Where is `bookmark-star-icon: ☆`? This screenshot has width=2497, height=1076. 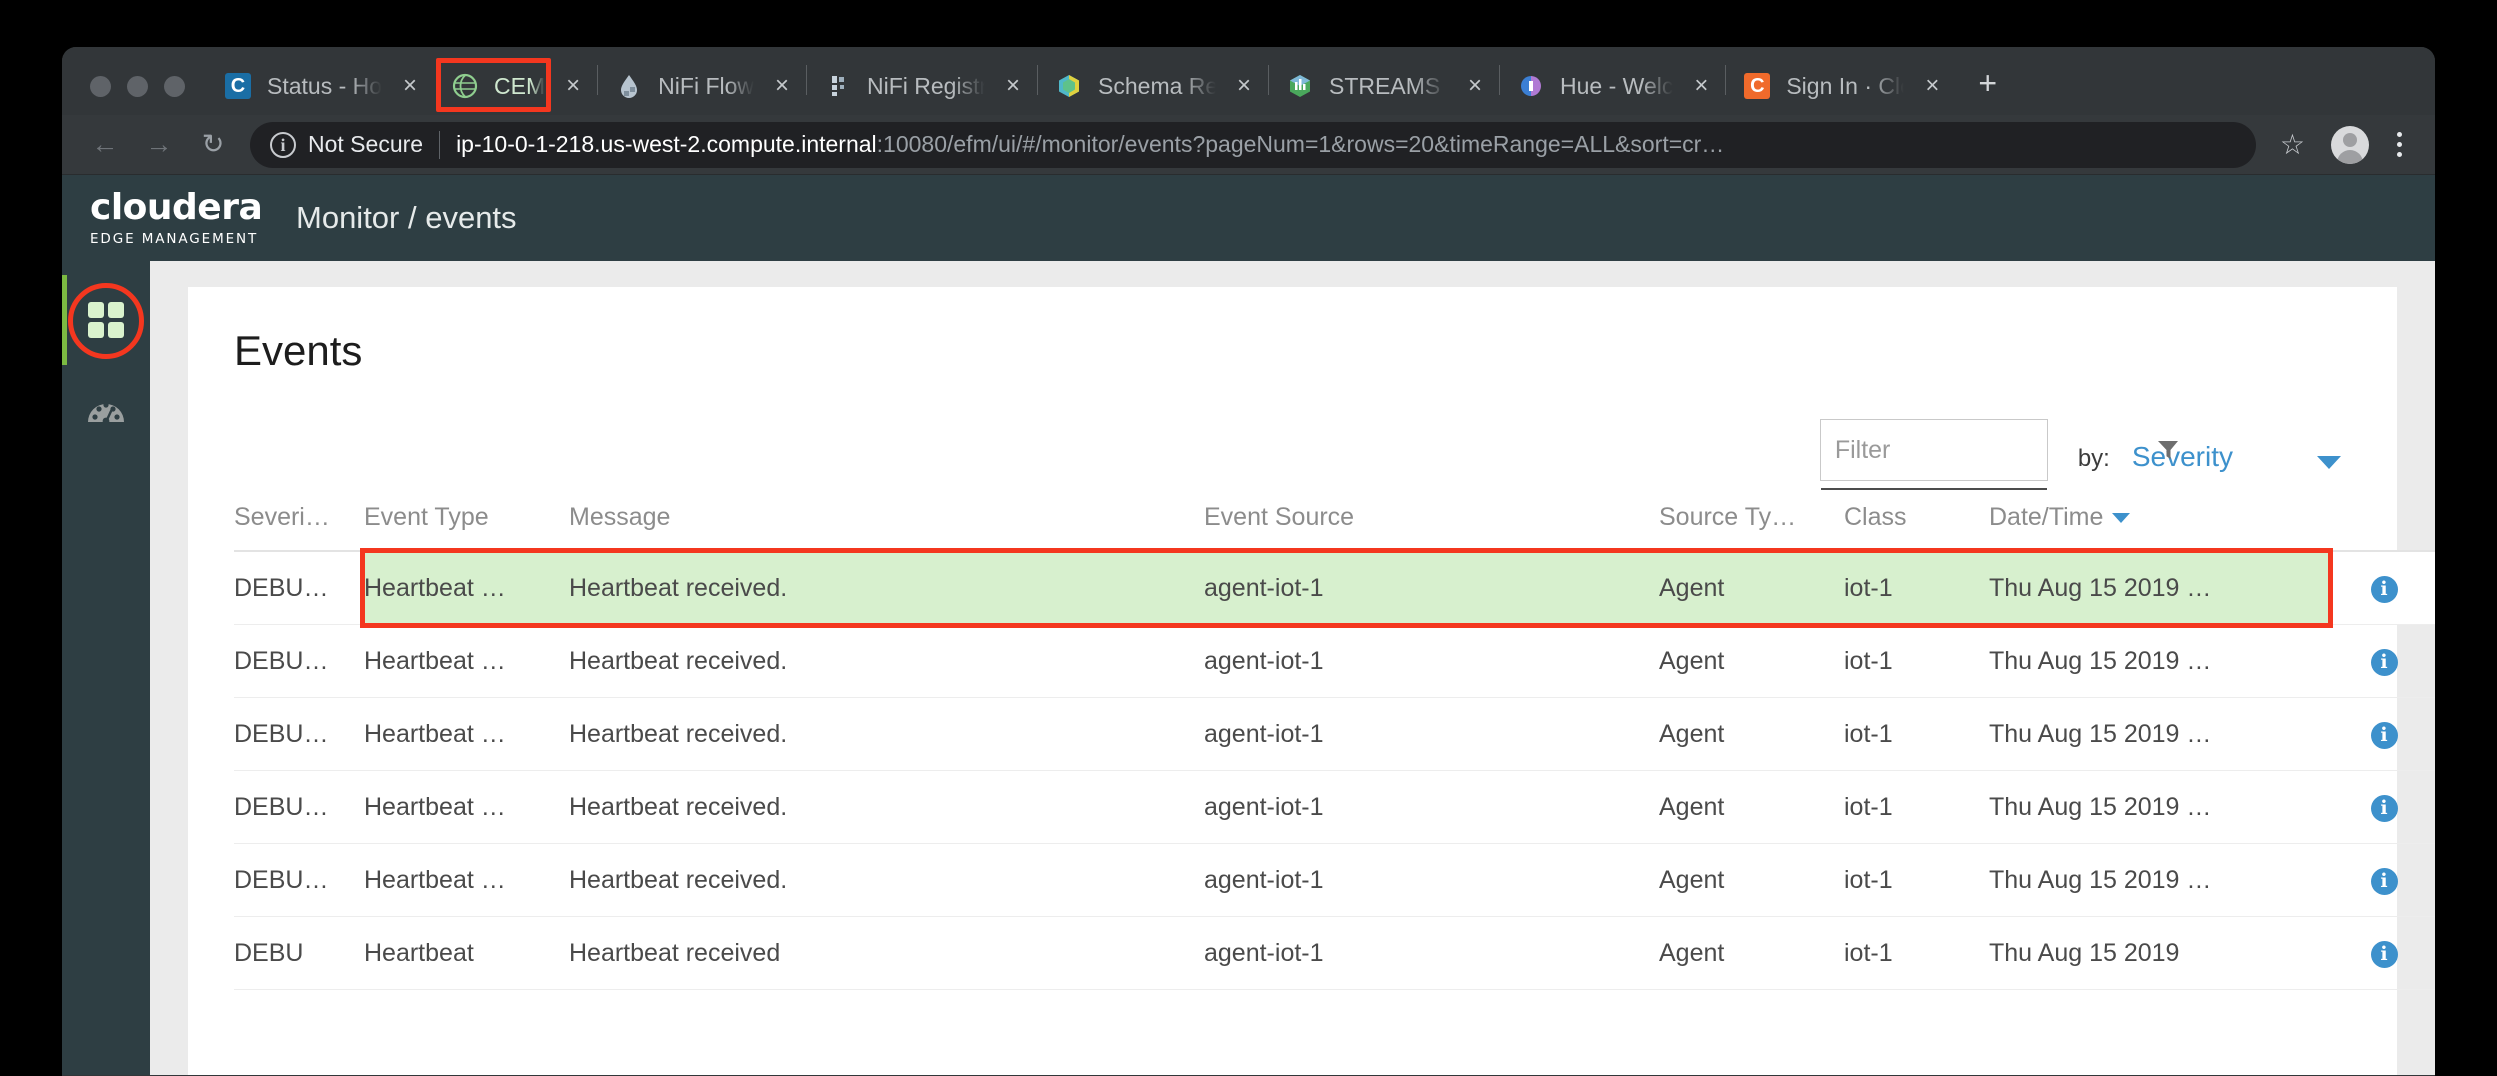 bookmark-star-icon: ☆ is located at coordinates (2292, 144).